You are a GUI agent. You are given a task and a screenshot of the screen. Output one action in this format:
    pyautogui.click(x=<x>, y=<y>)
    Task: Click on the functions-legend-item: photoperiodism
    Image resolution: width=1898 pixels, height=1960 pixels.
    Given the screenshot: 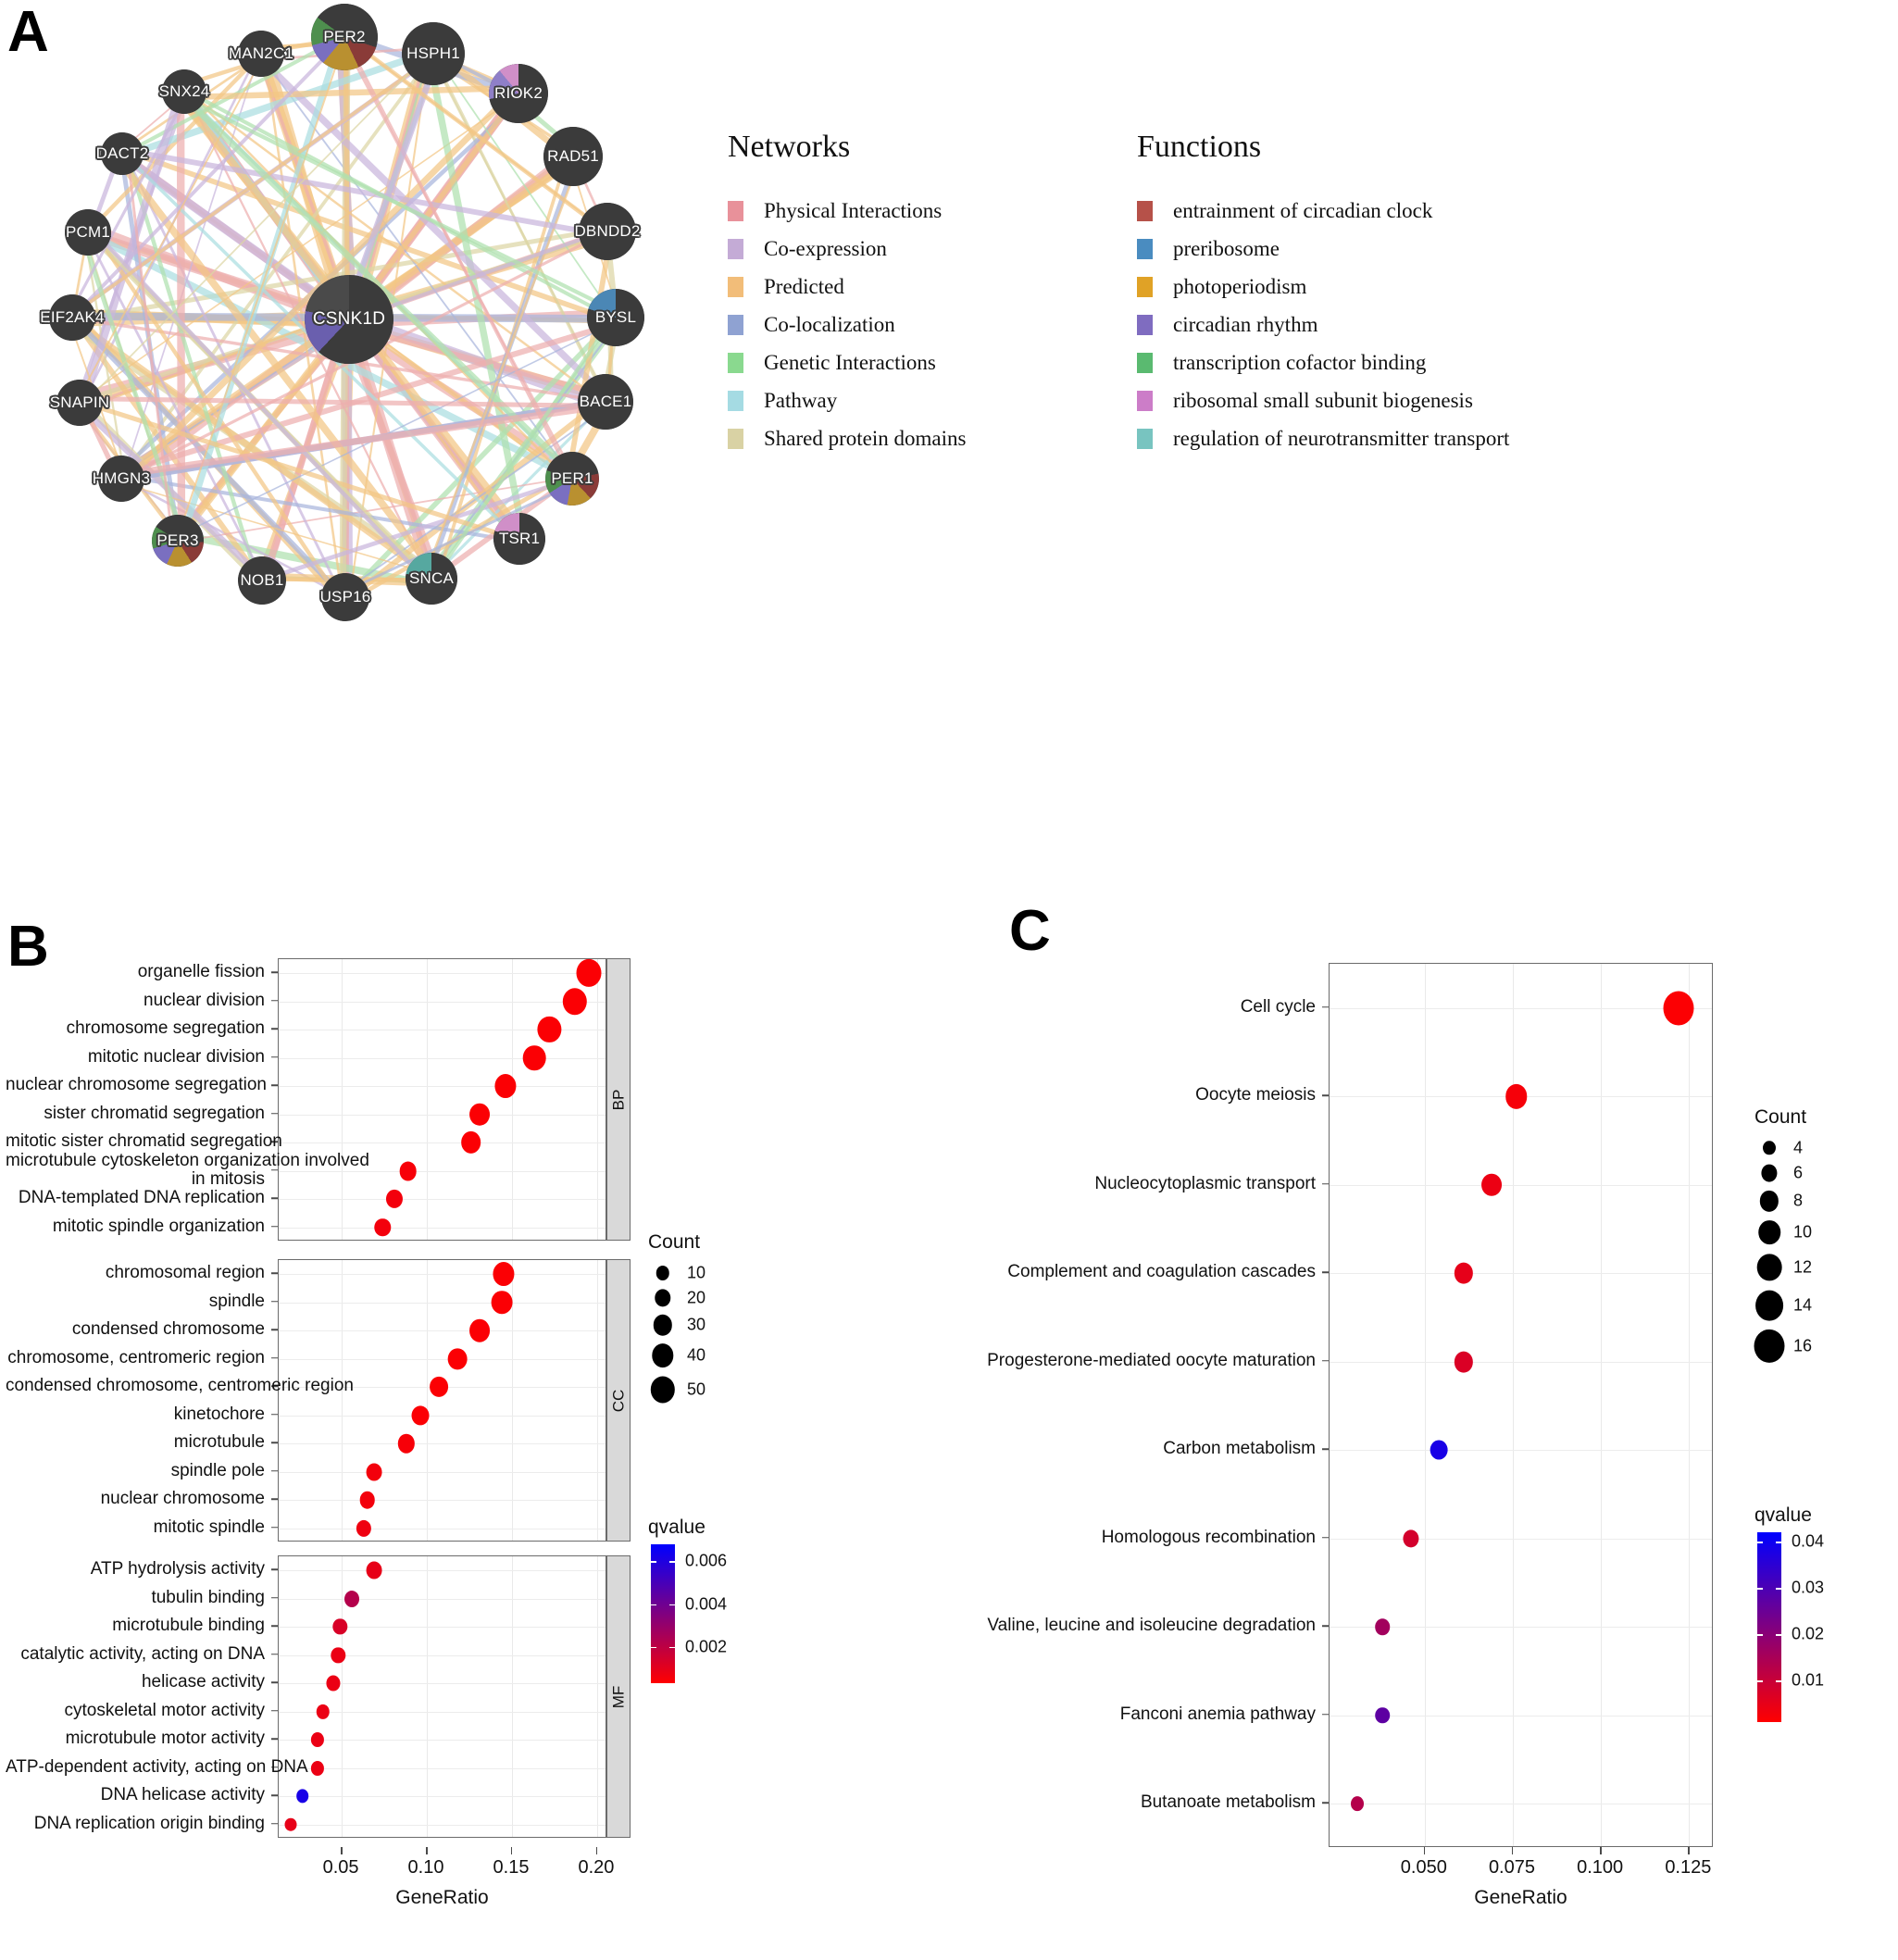 What is the action you would take?
    pyautogui.click(x=1323, y=287)
    